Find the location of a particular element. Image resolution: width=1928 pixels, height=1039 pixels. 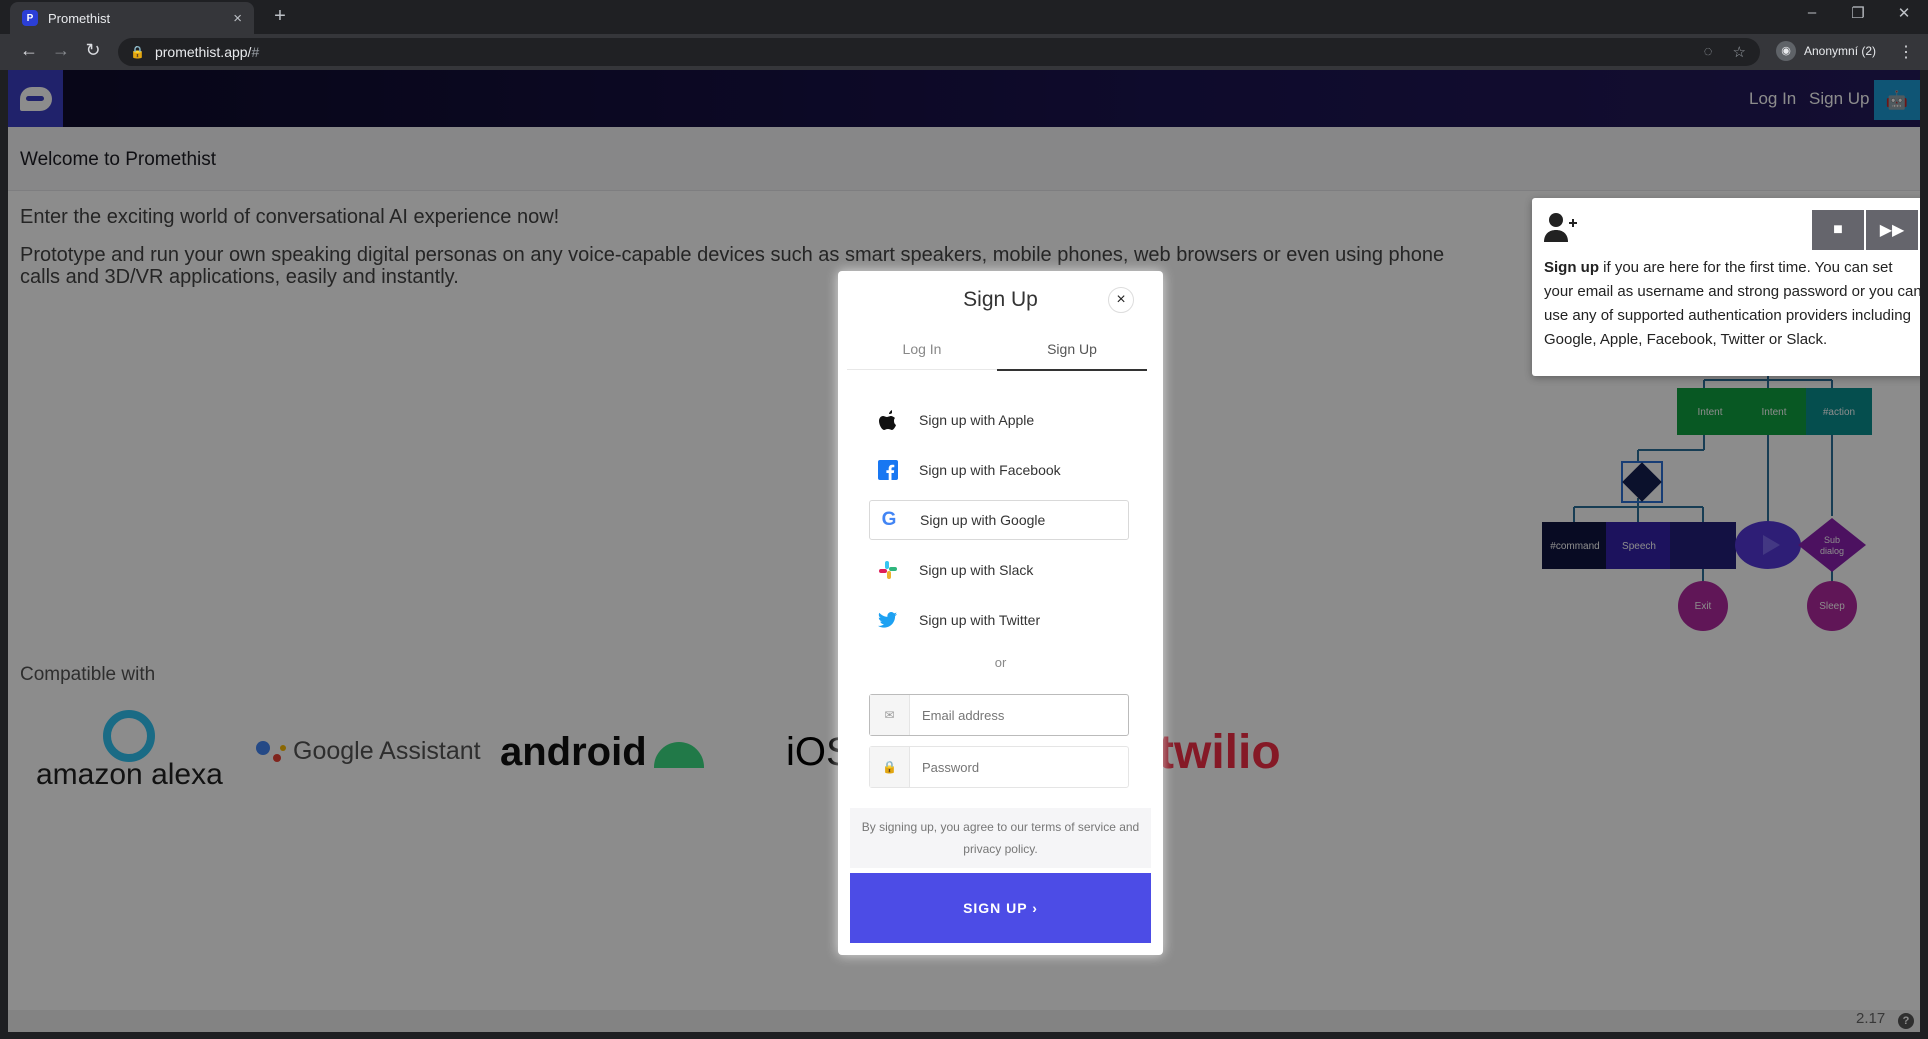

profile-button: ◉ Anonymní (2) is located at coordinates (1826, 51).